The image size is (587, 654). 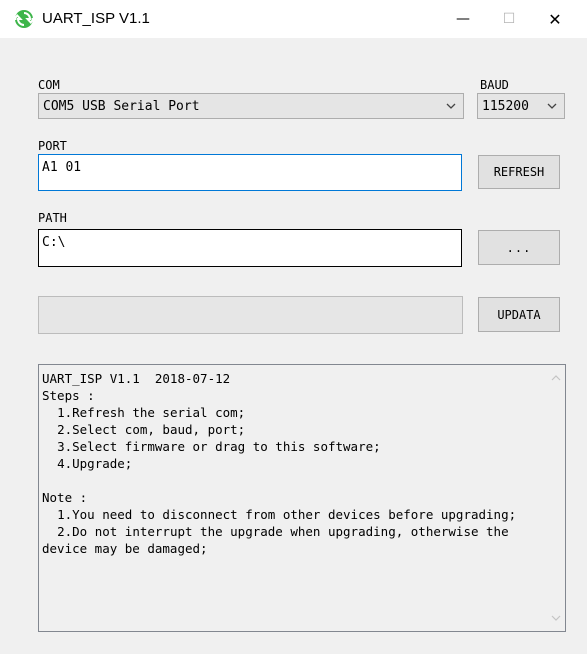 I want to click on refresh-button: REFRESH, so click(x=519, y=172).